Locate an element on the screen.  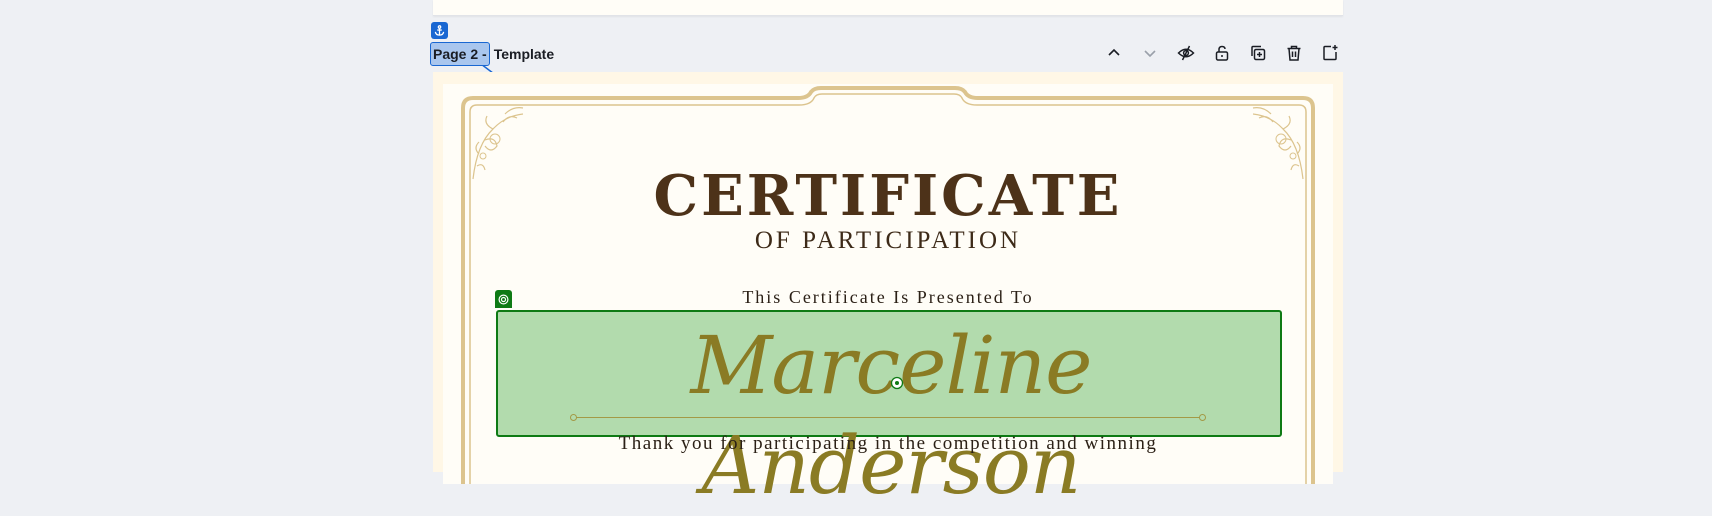
duplicate-icon is located at coordinates (1258, 53).